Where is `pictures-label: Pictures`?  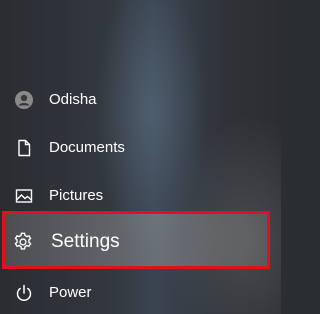 pictures-label: Pictures is located at coordinates (76, 195).